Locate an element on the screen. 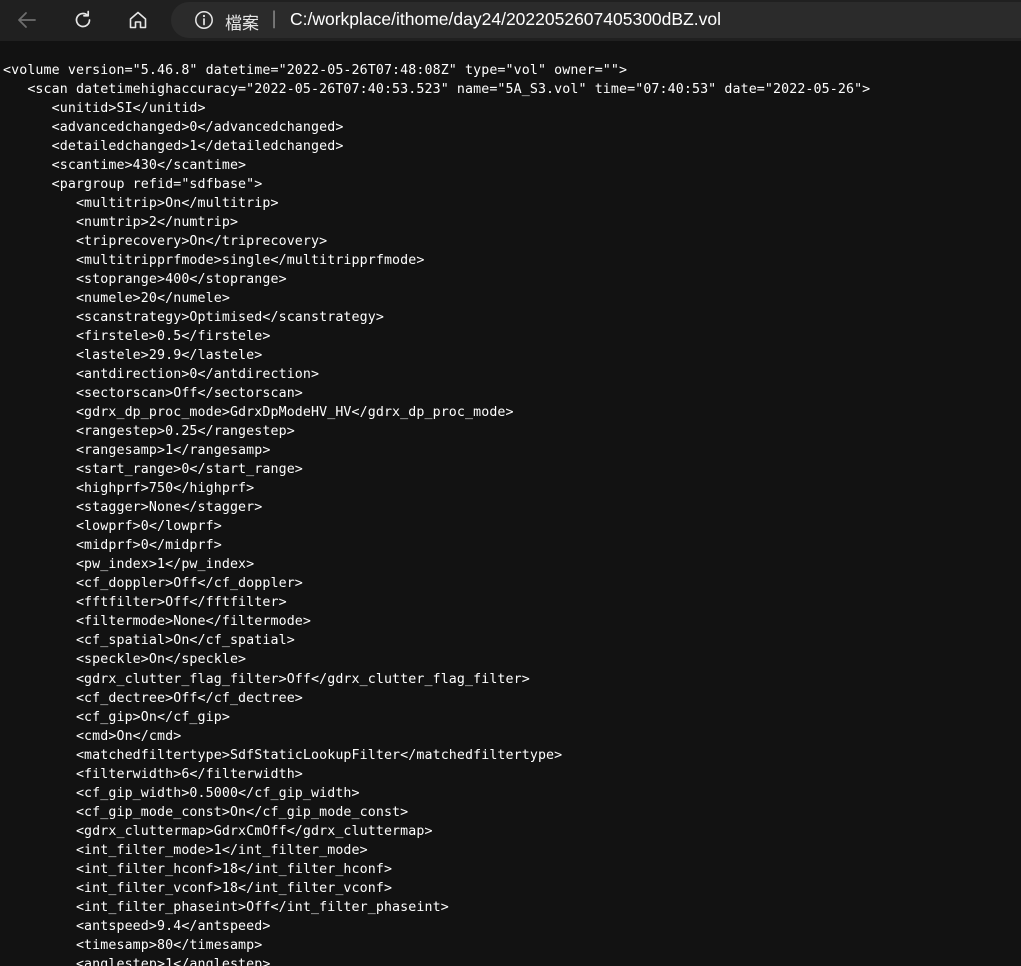 The height and width of the screenshot is (966, 1021). xml-line: <antdirection>0</antdirection> is located at coordinates (161, 375).